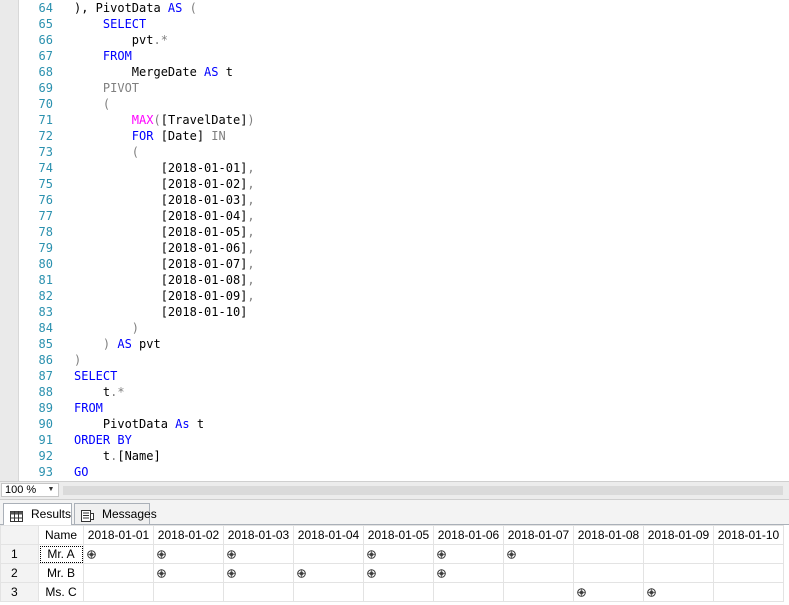 This screenshot has height=605, width=789. I want to click on horizontal-scrollbar, so click(423, 490).